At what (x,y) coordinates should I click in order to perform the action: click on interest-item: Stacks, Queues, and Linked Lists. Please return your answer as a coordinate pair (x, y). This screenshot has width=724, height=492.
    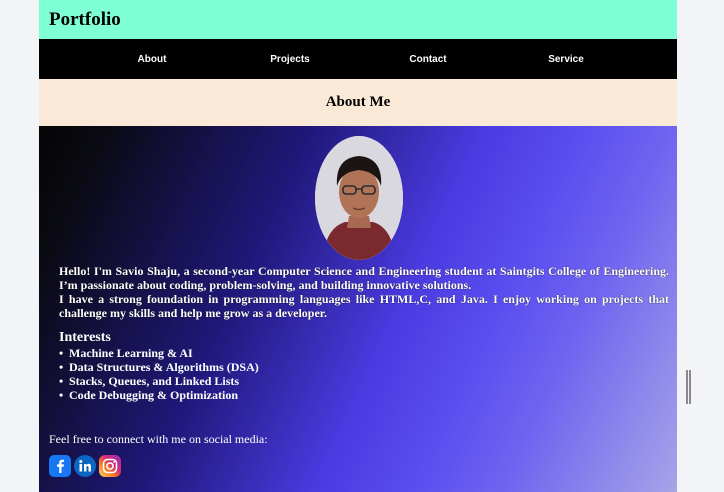
    Looking at the image, I should click on (159, 381).